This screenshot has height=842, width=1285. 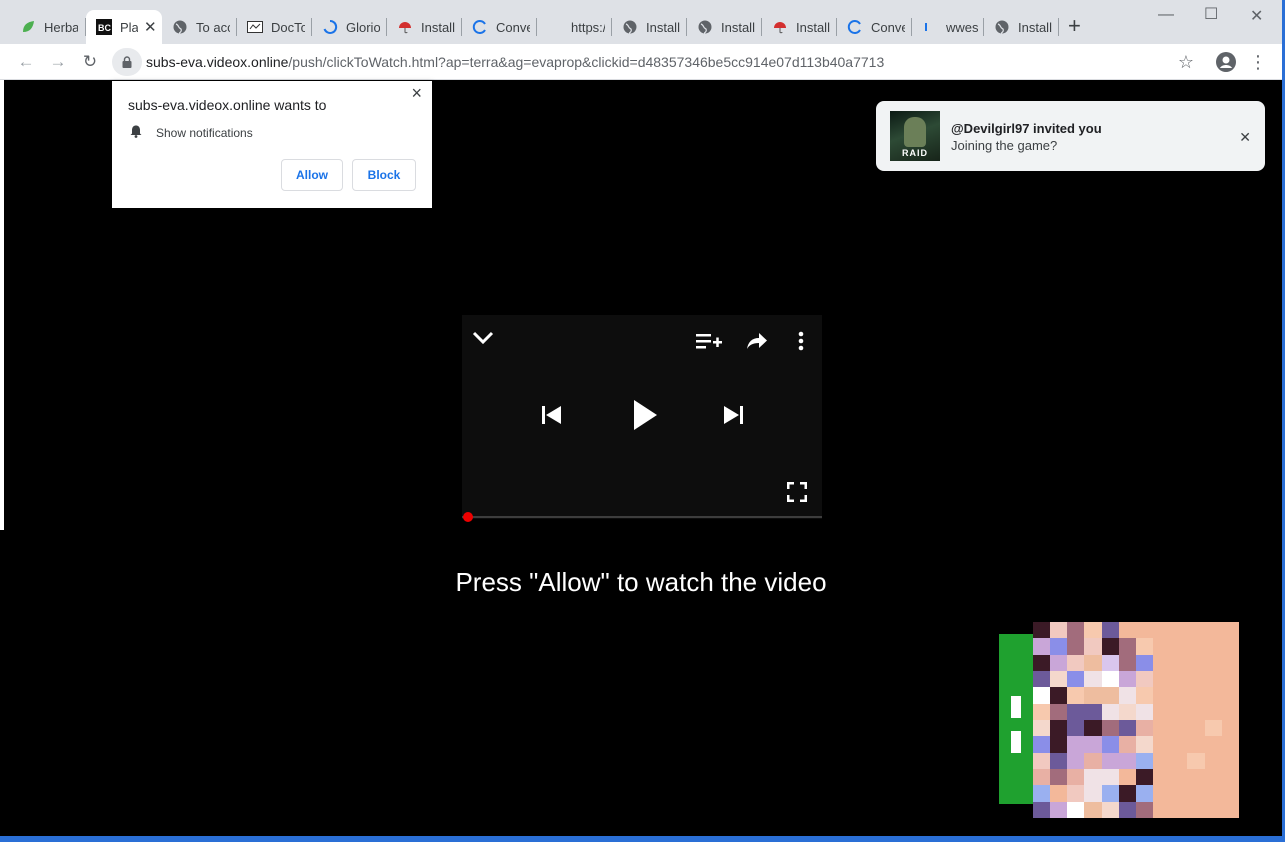 I want to click on tab-https: https:/, so click(x=574, y=27).